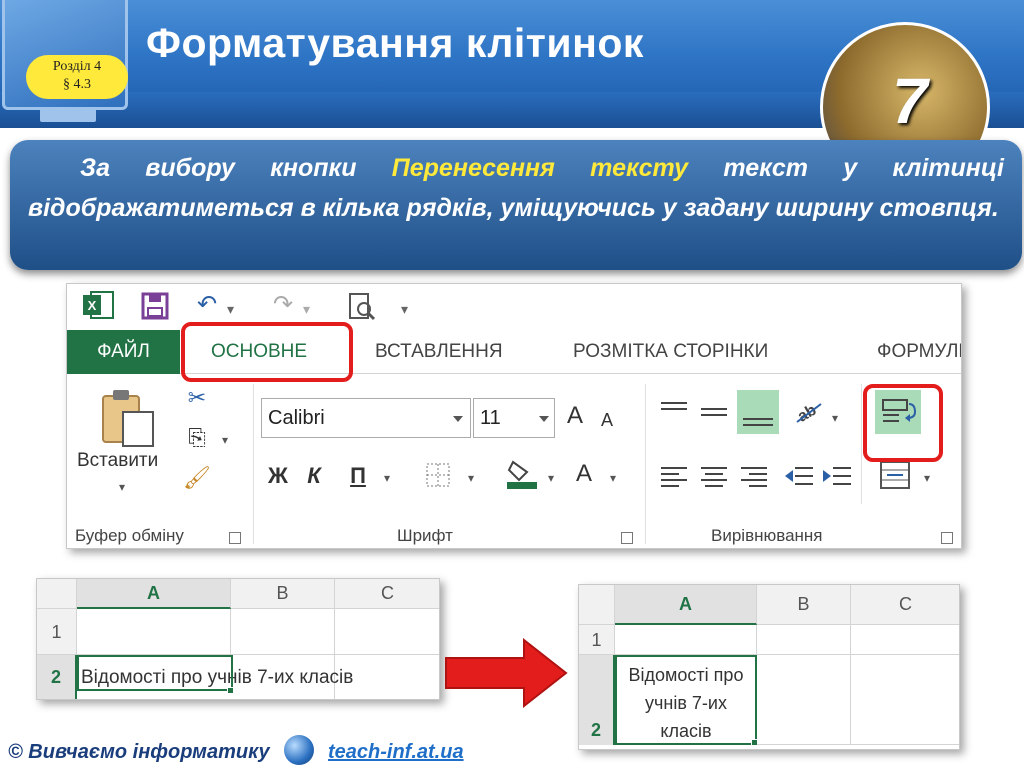 The image size is (1024, 767). I want to click on undo-dropdown-icon: ▾, so click(230, 309).